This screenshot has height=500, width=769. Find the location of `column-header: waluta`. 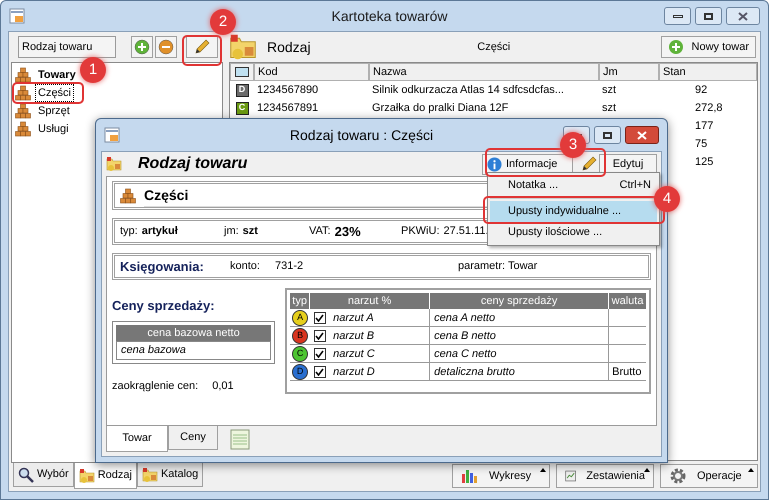

column-header: waluta is located at coordinates (627, 301).